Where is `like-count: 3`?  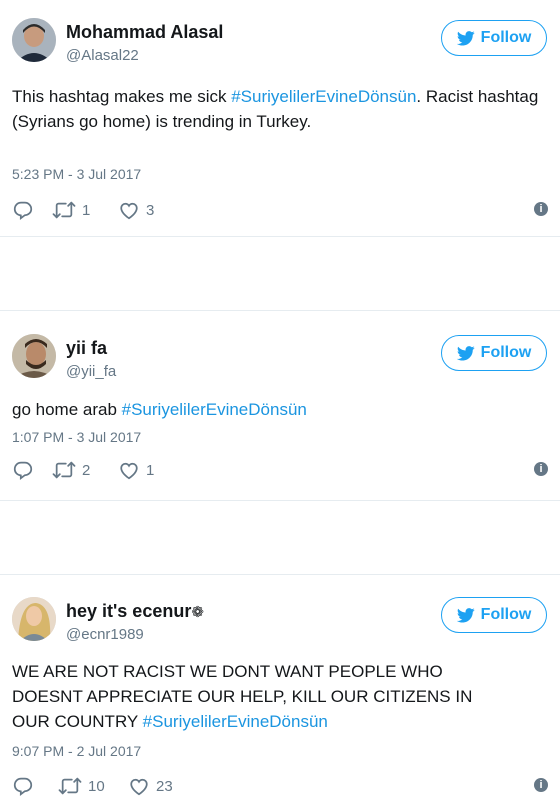 like-count: 3 is located at coordinates (150, 210).